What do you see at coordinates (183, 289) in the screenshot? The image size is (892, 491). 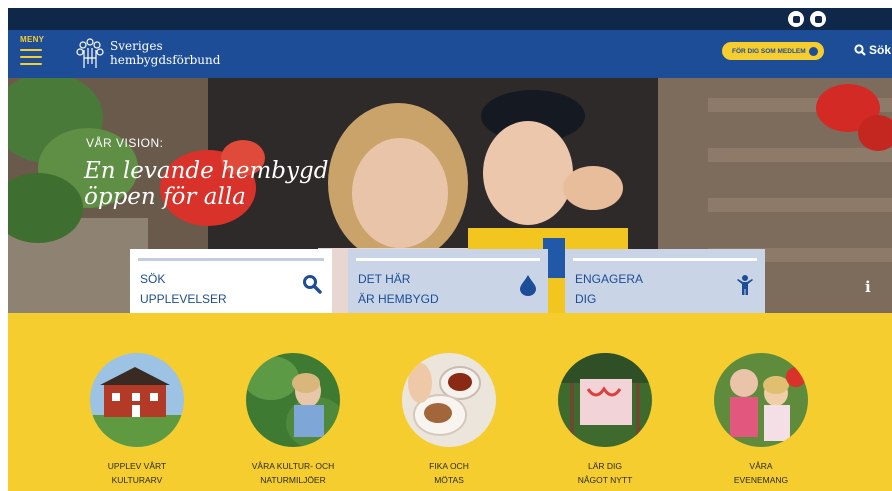 I see `quick-link-label: SÖK UPPLEVELSER` at bounding box center [183, 289].